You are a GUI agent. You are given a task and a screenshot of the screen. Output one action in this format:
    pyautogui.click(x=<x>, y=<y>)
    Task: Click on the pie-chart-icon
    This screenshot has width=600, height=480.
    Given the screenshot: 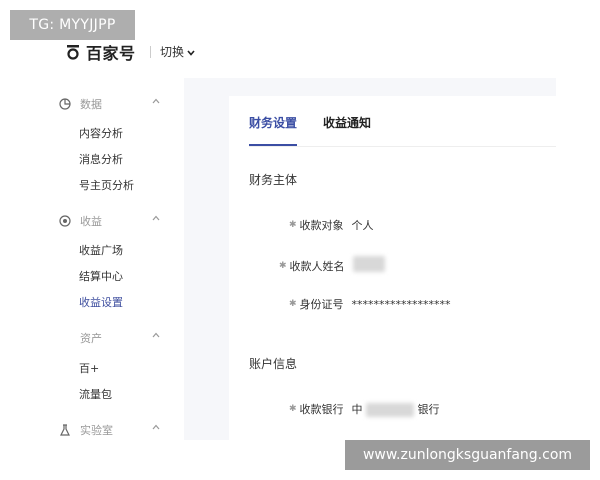 What is the action you would take?
    pyautogui.click(x=65, y=104)
    